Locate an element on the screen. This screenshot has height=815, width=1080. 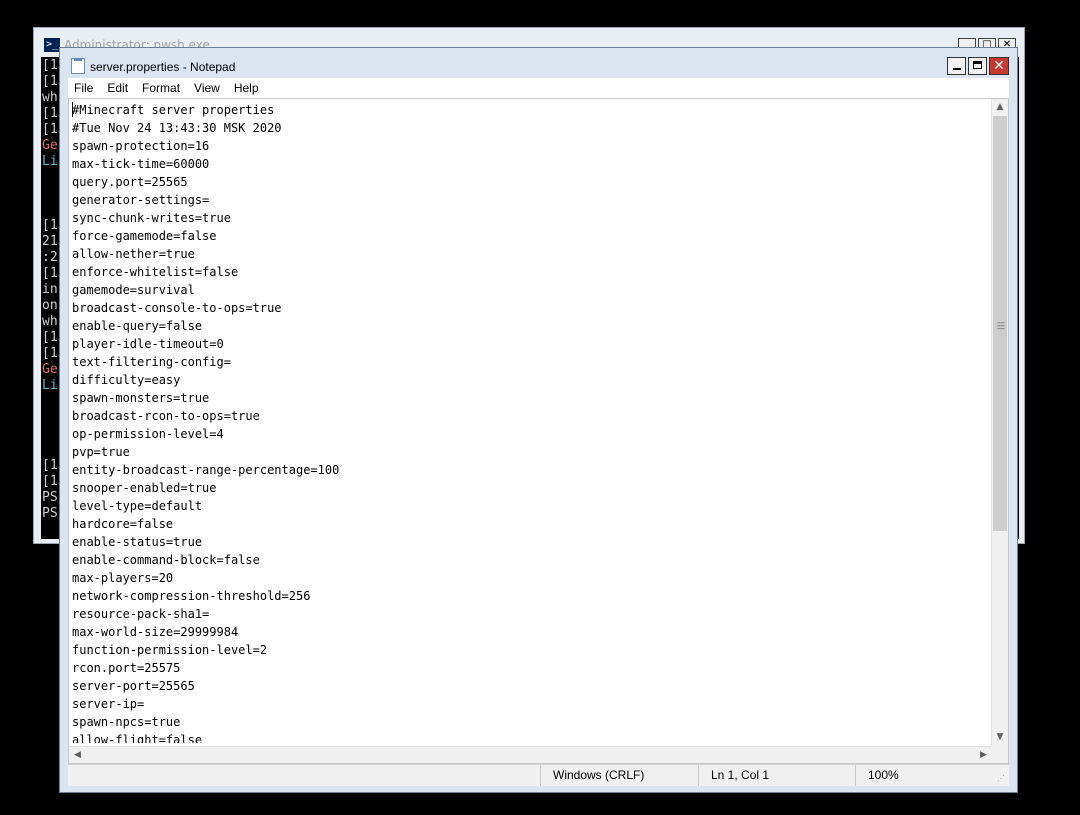
text-line: op-permission-level=4 is located at coordinates (148, 434).